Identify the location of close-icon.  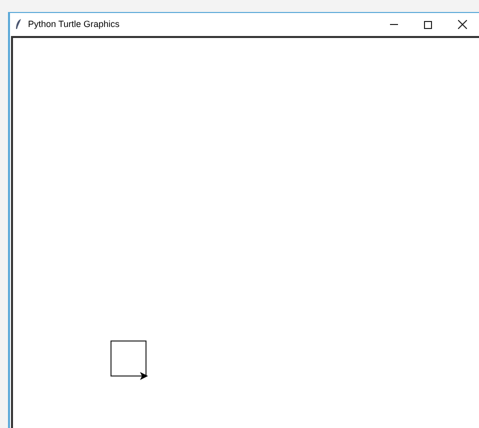
(462, 24).